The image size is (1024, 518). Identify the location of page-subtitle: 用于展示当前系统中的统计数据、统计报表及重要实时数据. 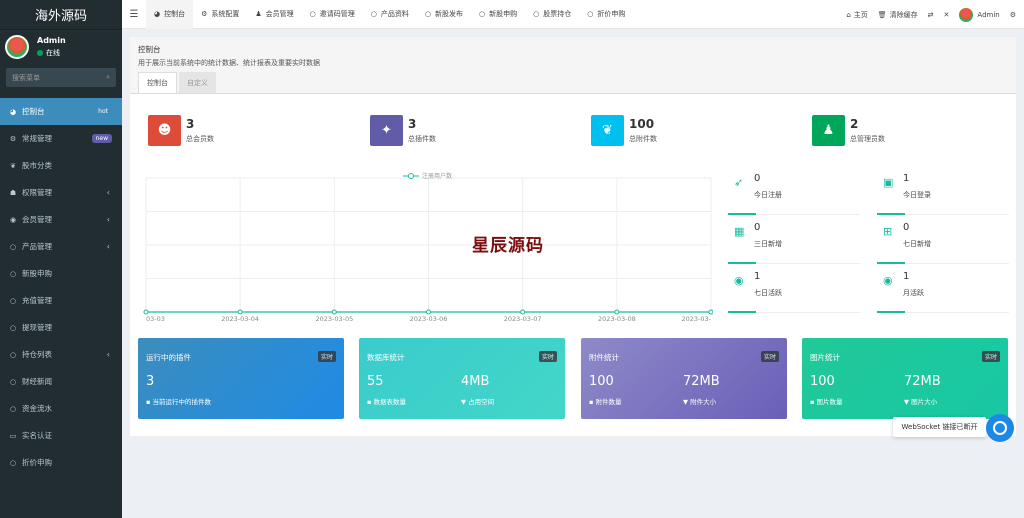
(229, 63).